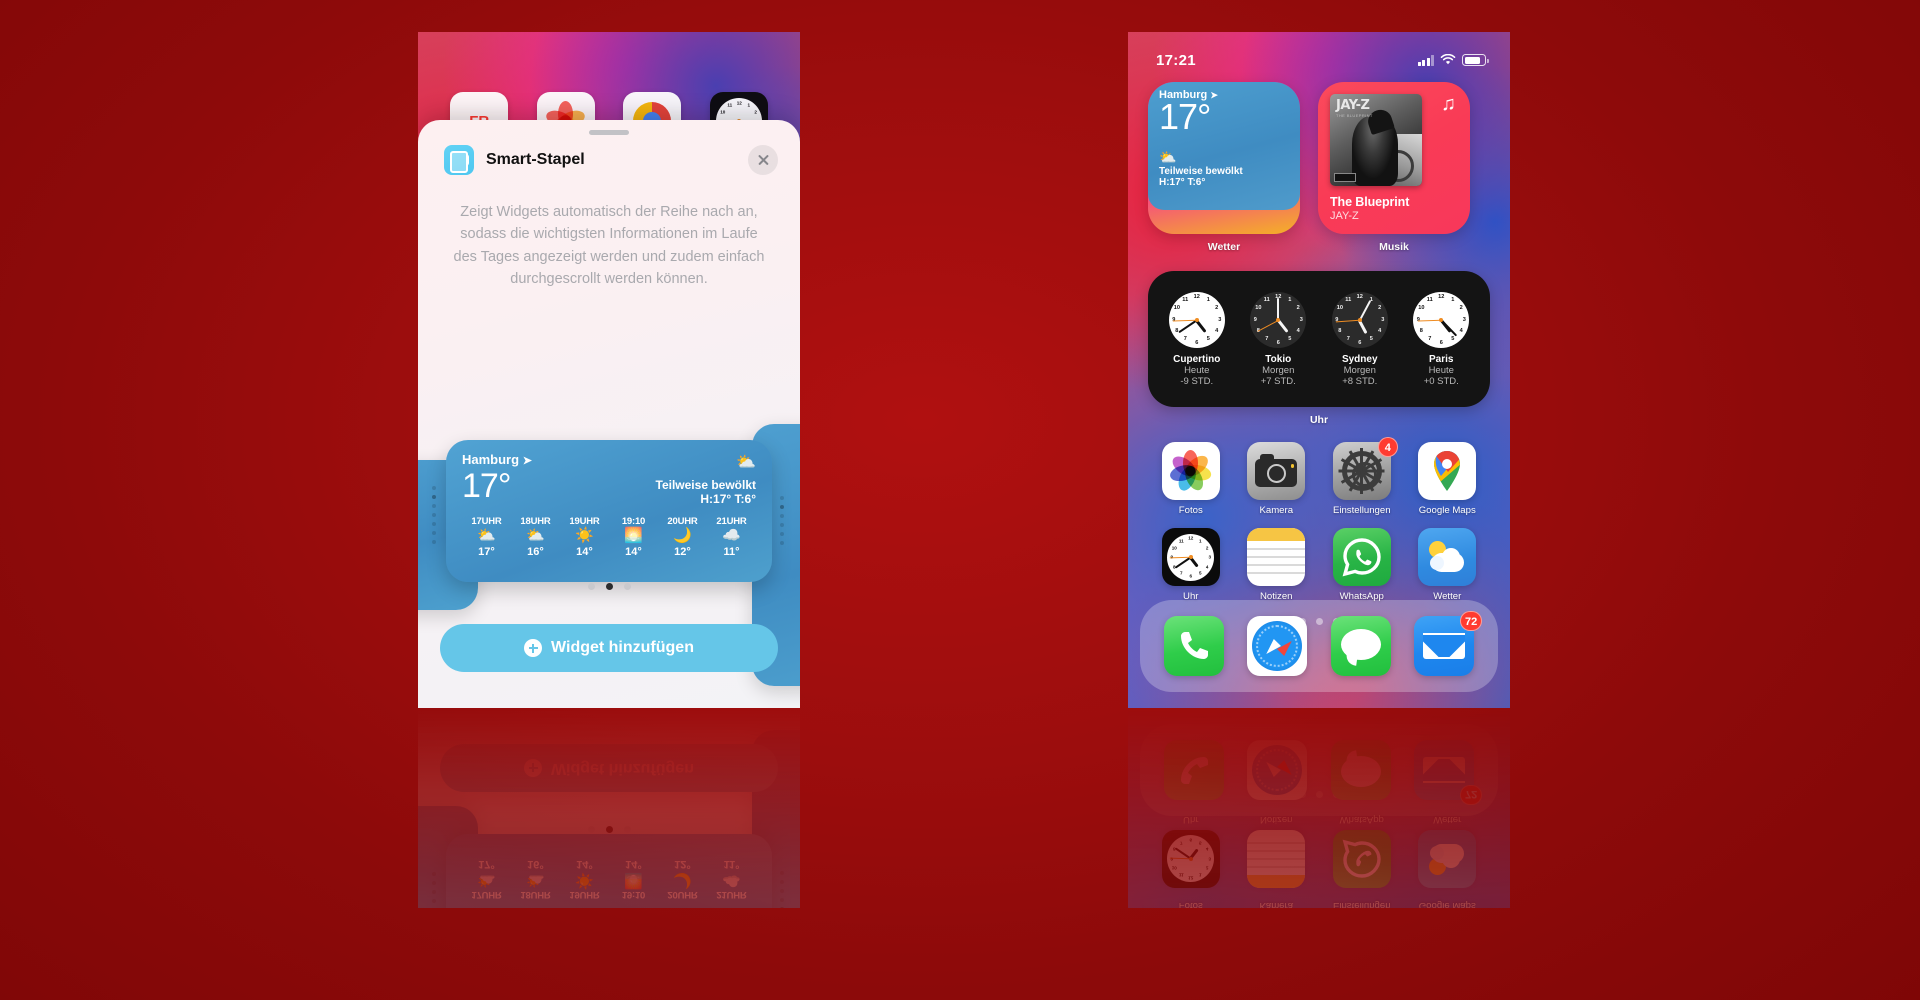 This screenshot has width=1920, height=1000. What do you see at coordinates (535, 894) in the screenshot?
I see `hour-time: 18UHR` at bounding box center [535, 894].